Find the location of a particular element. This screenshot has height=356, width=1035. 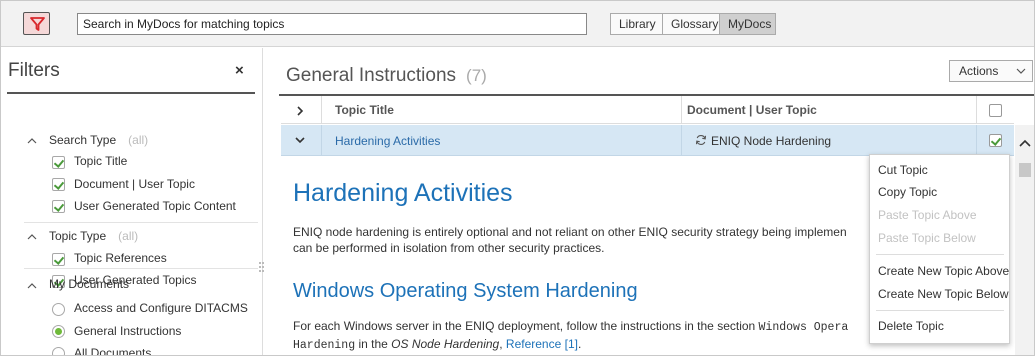

search-type-all: (all) is located at coordinates (138, 140).